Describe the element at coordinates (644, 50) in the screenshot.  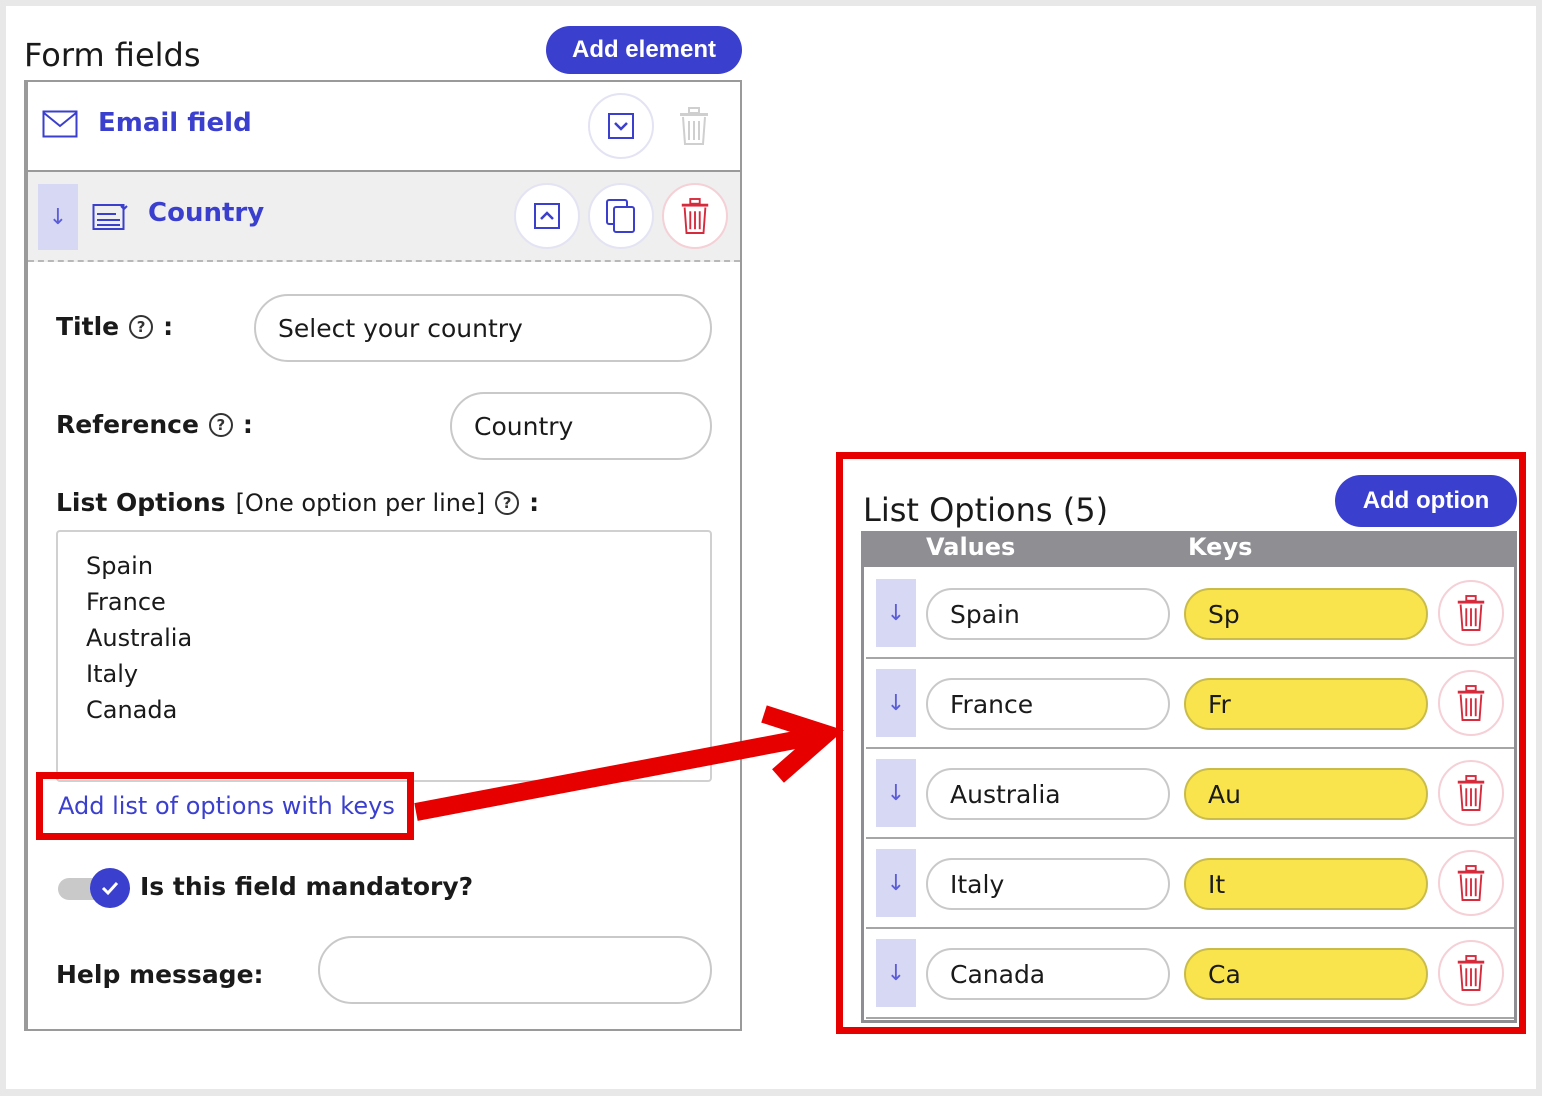
I see `add-element-button: Add element` at that location.